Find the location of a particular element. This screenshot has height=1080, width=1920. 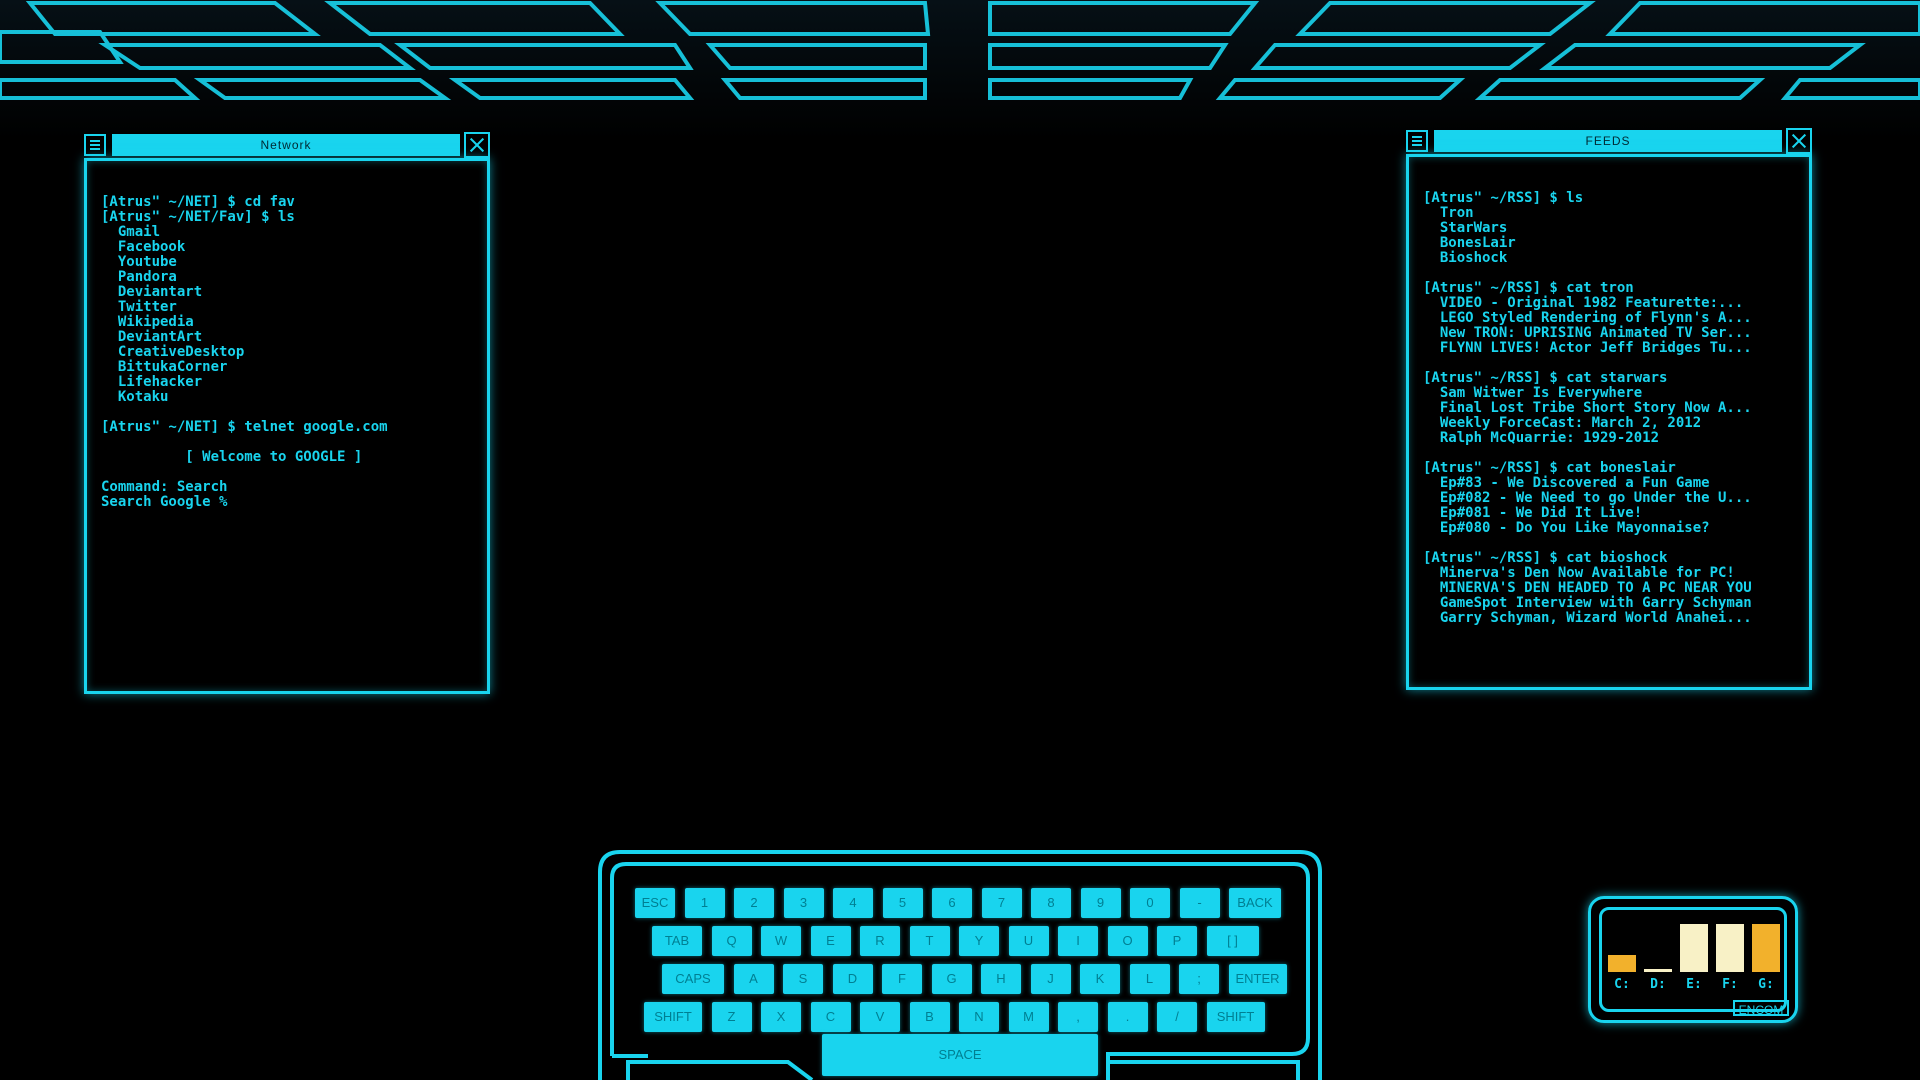

feeds-close-icon is located at coordinates (1799, 141).